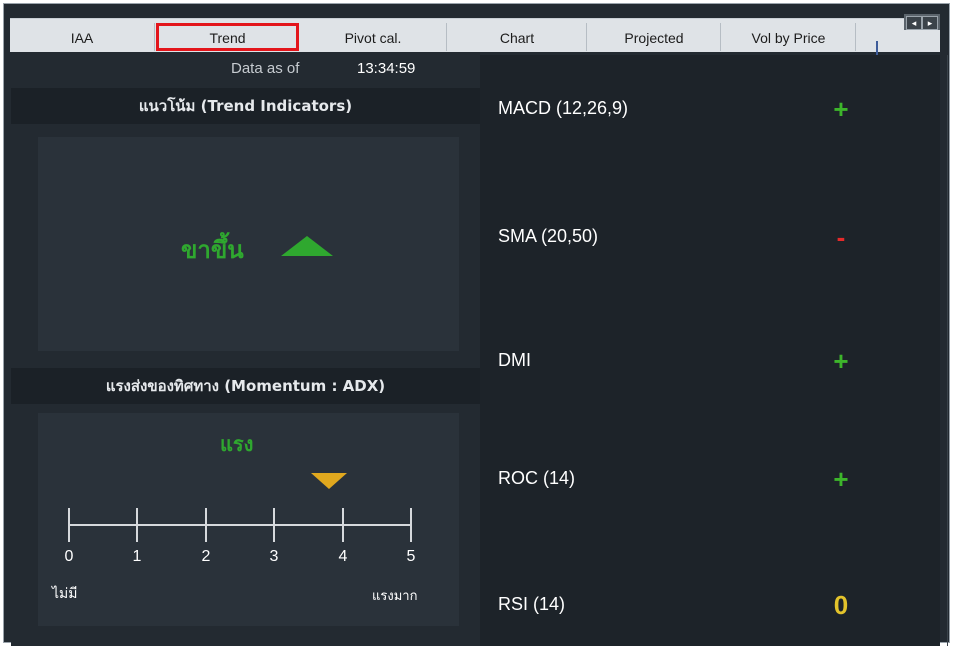  What do you see at coordinates (877, 48) in the screenshot?
I see `tab-overflow-indicator` at bounding box center [877, 48].